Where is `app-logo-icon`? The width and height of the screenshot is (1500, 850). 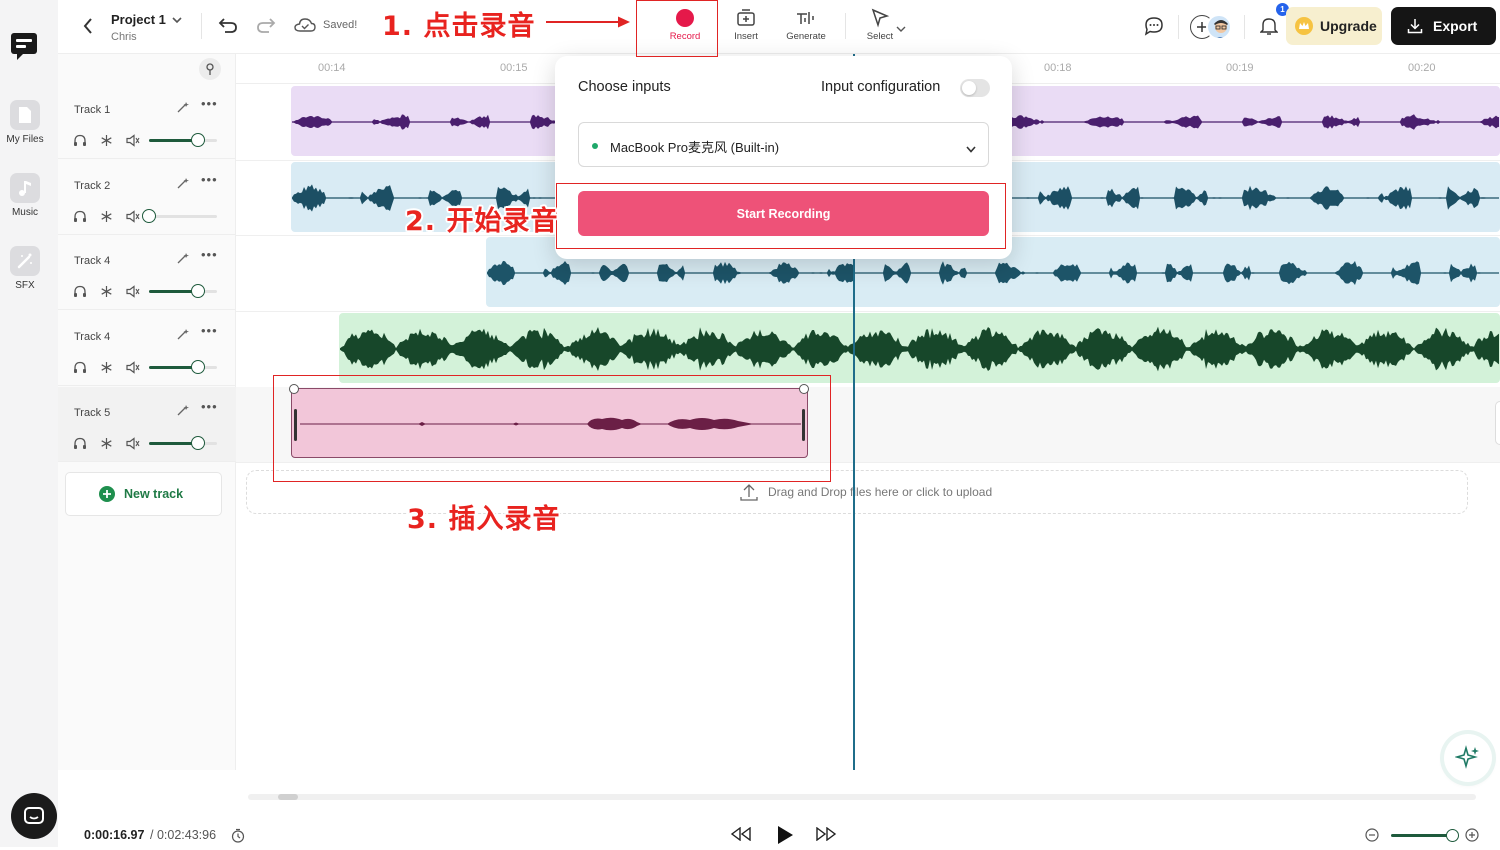
app-logo-icon is located at coordinates (25, 46).